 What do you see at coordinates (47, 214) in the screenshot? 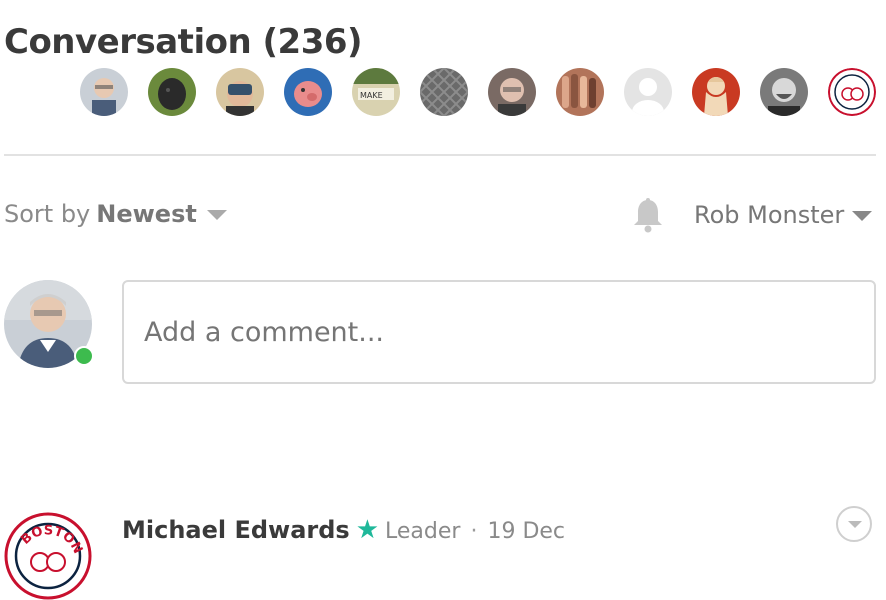
I see `sort-label: Sort by` at bounding box center [47, 214].